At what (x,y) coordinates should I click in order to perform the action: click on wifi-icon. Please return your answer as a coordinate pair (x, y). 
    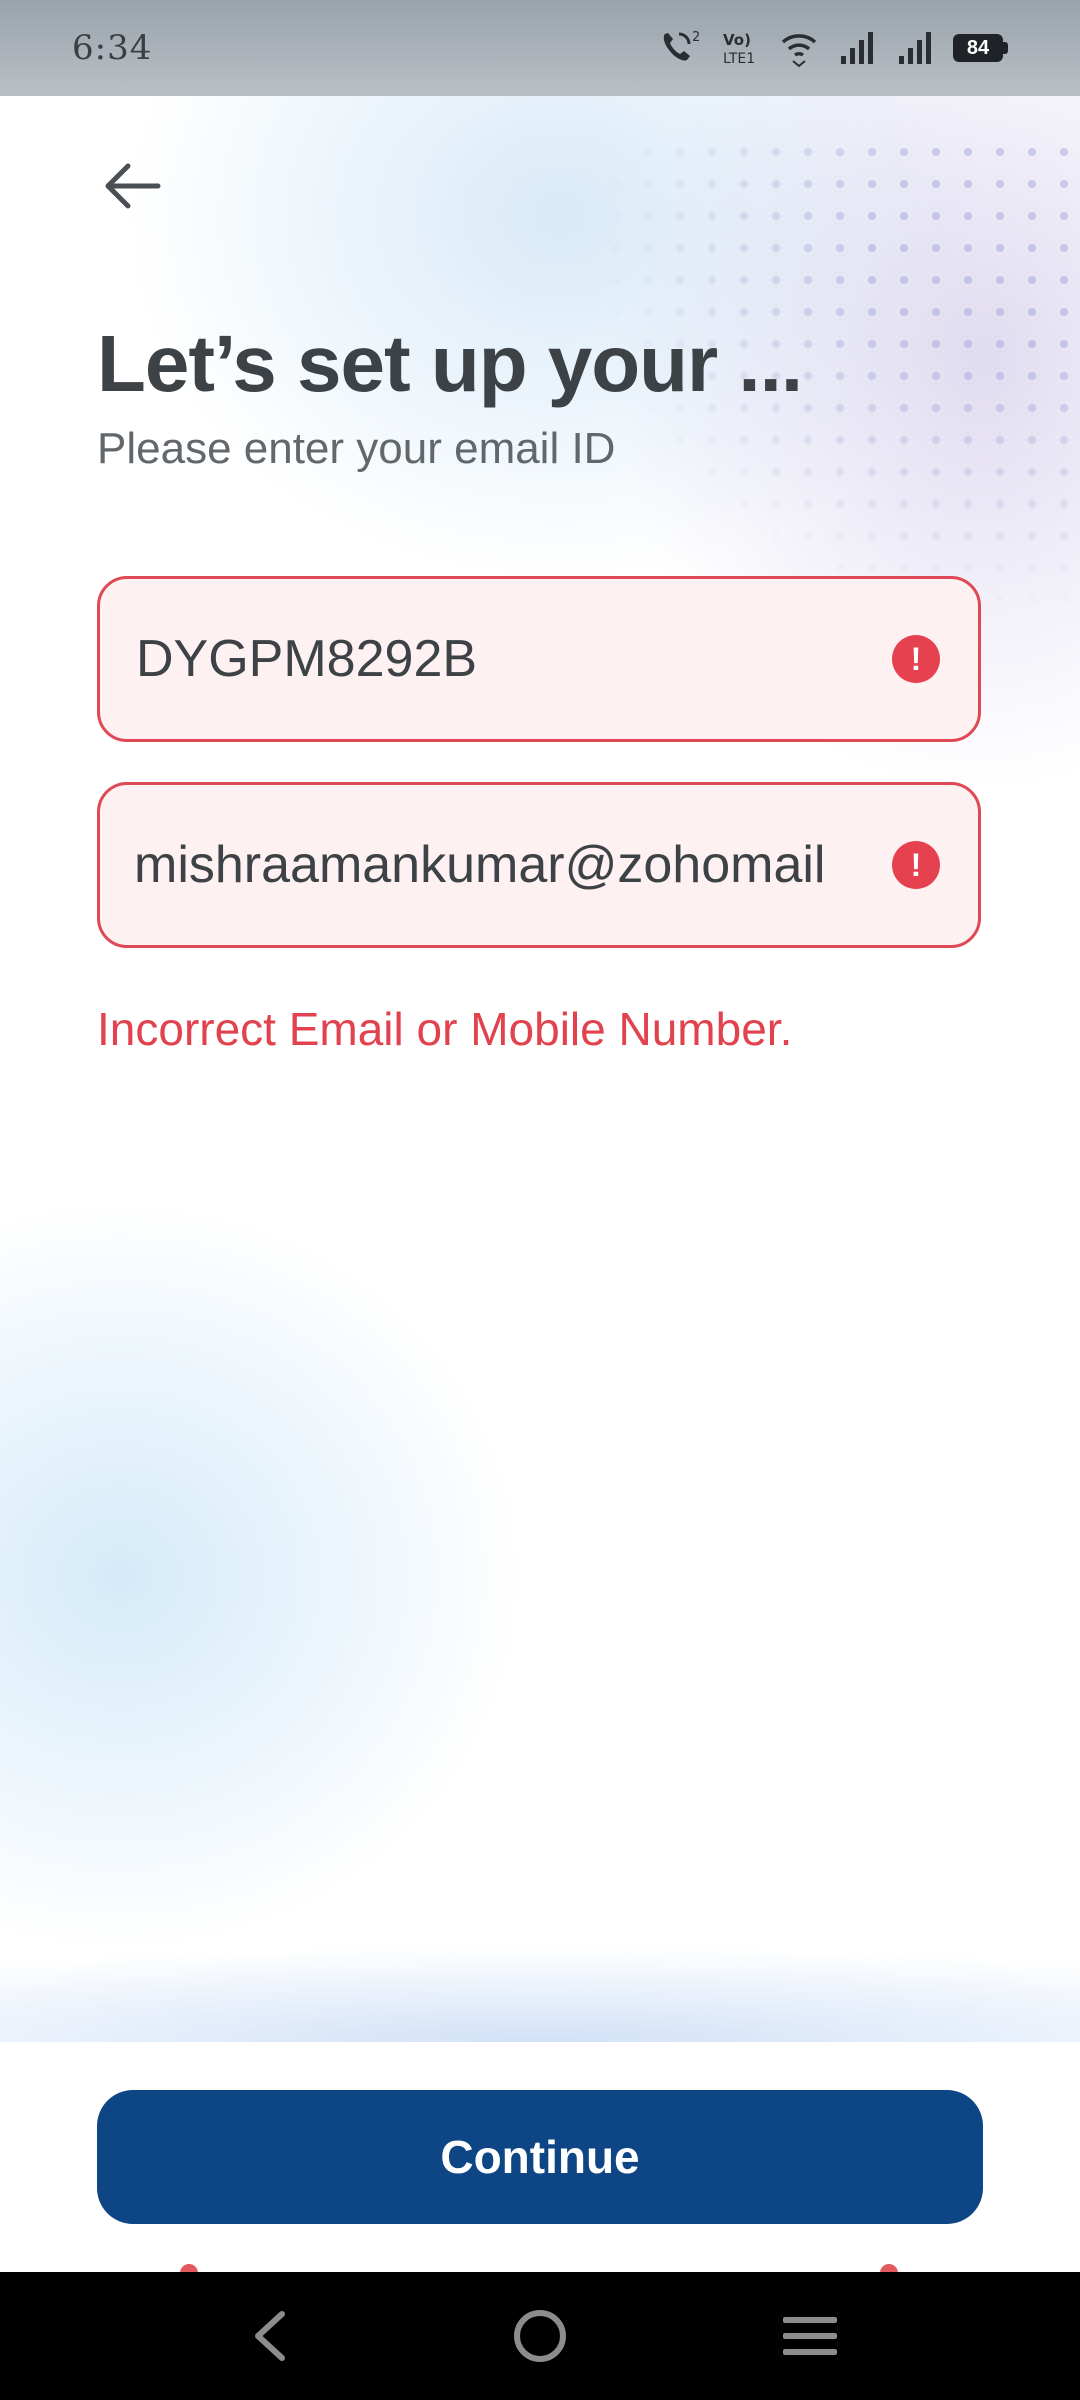
    Looking at the image, I should click on (799, 48).